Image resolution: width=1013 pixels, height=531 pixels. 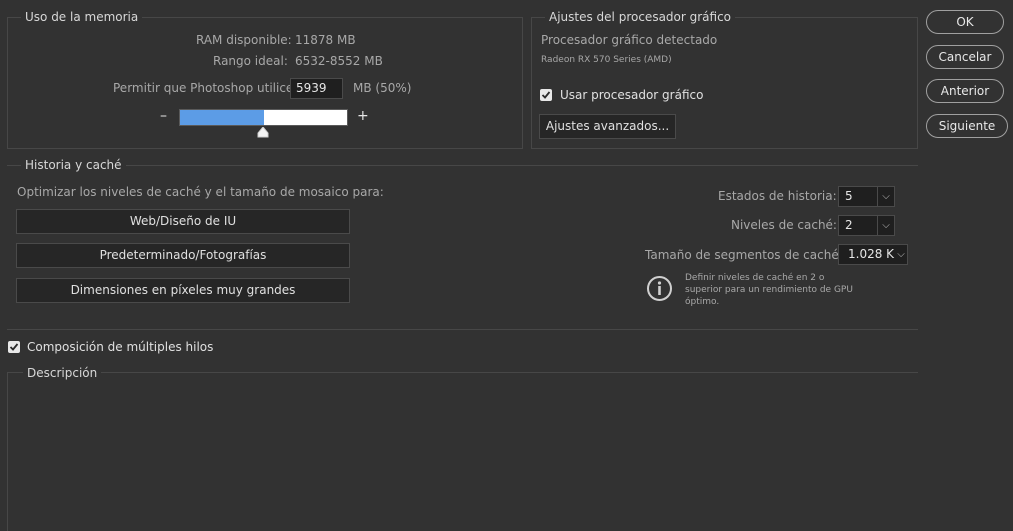 What do you see at coordinates (744, 255) in the screenshot?
I see `cache-tile-size-label: Tamaño de segmentos de caché:` at bounding box center [744, 255].